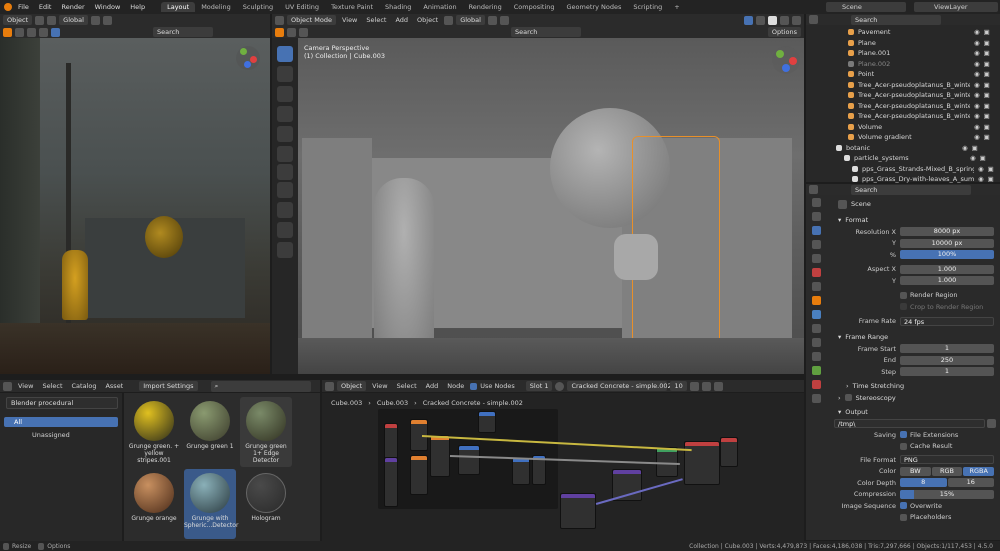 The height and width of the screenshot is (551, 1000). What do you see at coordinates (676, 7) in the screenshot?
I see `add-workspace-icon: +` at bounding box center [676, 7].